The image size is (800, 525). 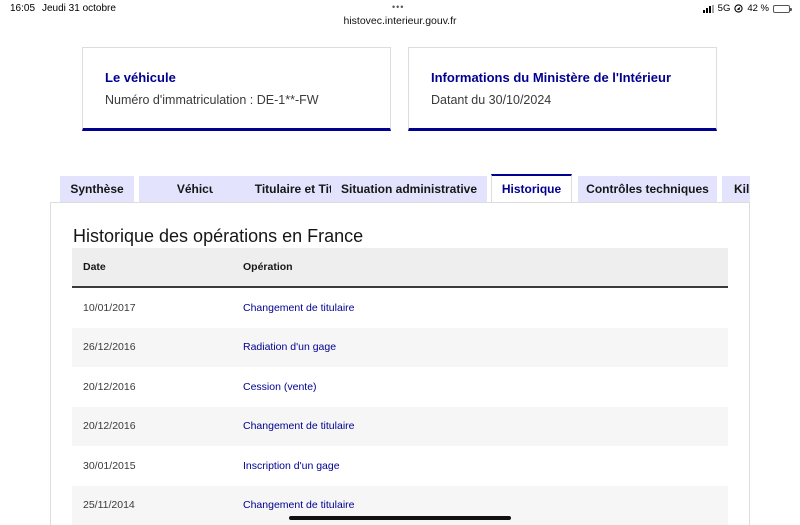 I want to click on row-date: 10/01/2017, so click(x=109, y=307).